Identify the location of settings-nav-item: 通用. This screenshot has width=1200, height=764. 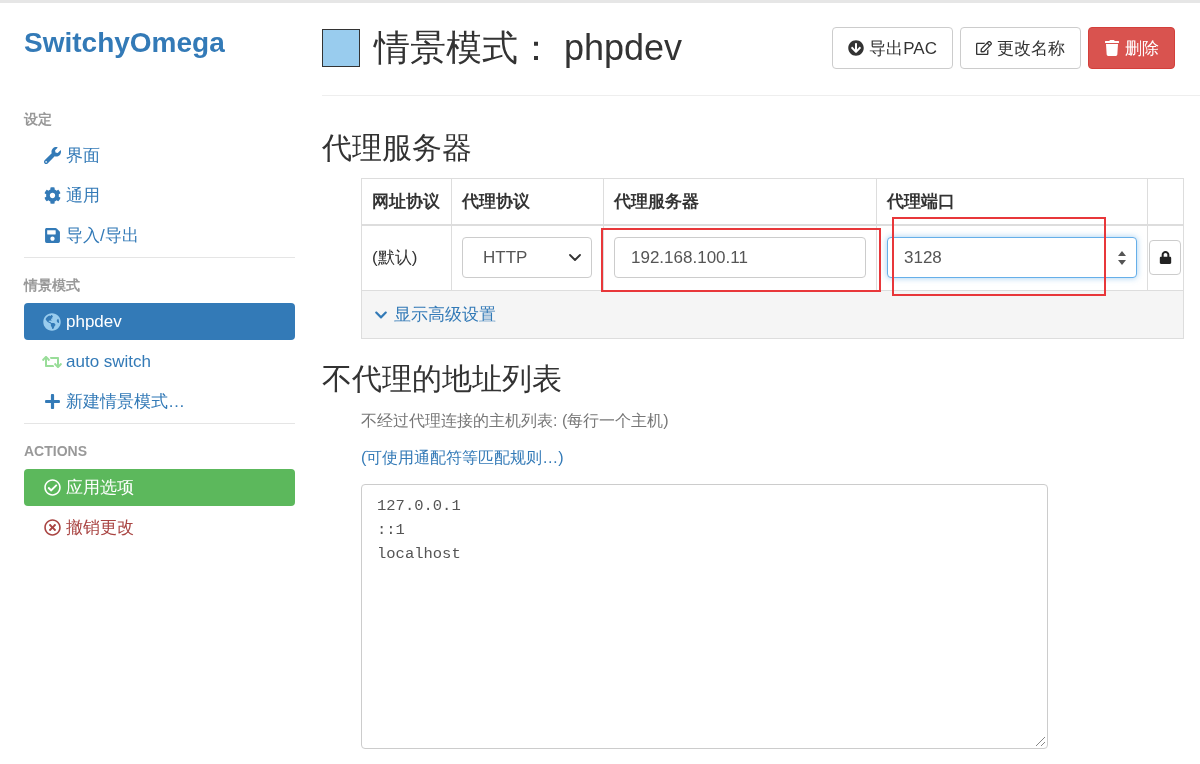
(159, 195).